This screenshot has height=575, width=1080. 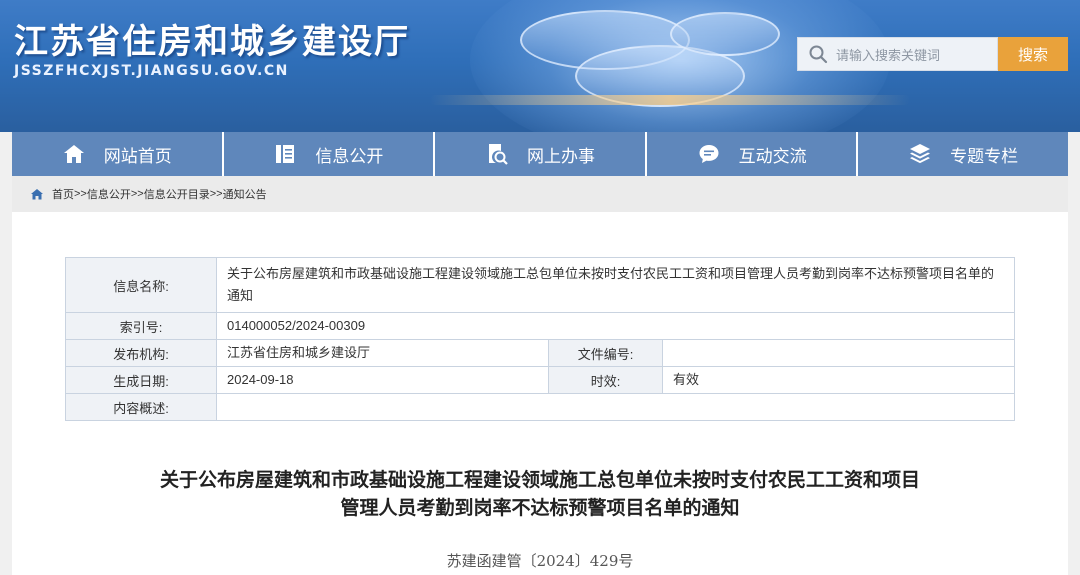 What do you see at coordinates (605, 380) in the screenshot?
I see `validity-label: 时效:` at bounding box center [605, 380].